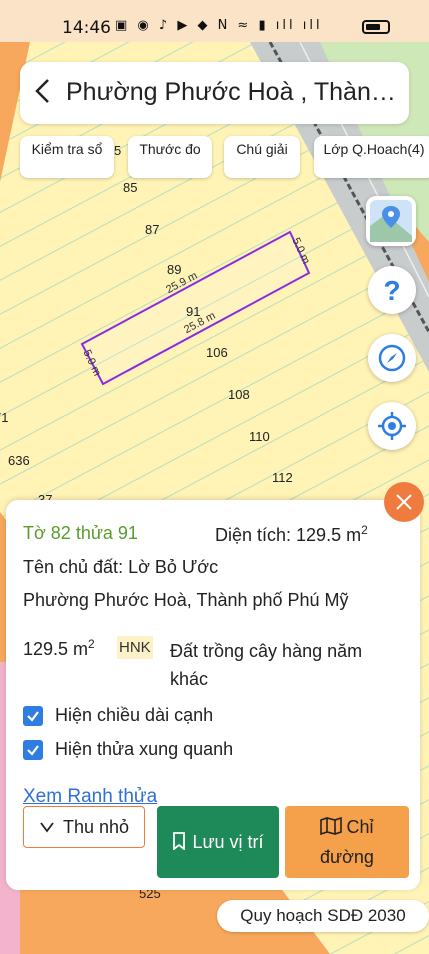 The image size is (429, 954). I want to click on compass-button, so click(392, 358).